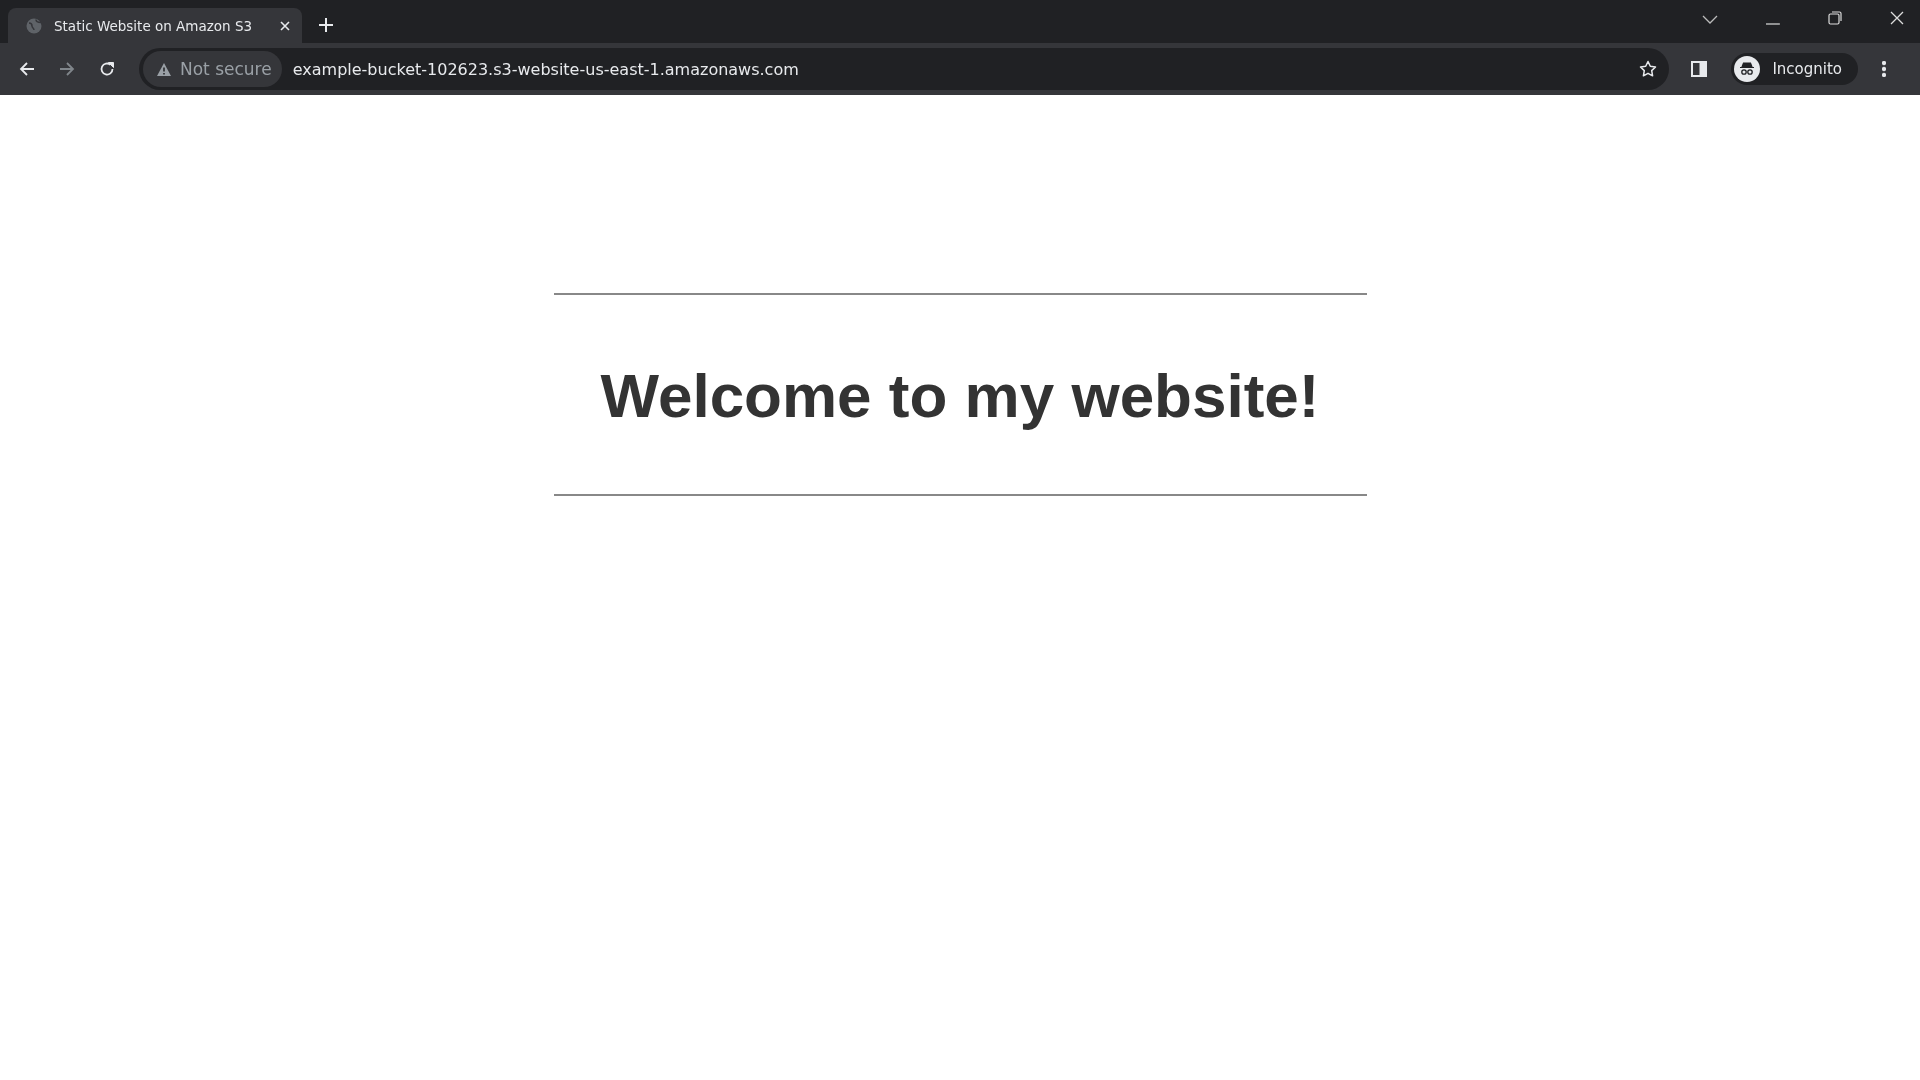  I want to click on address-bar: Not secure example-bucket-102623.s3-website-us-east-1.amazonaws.com, so click(904, 69).